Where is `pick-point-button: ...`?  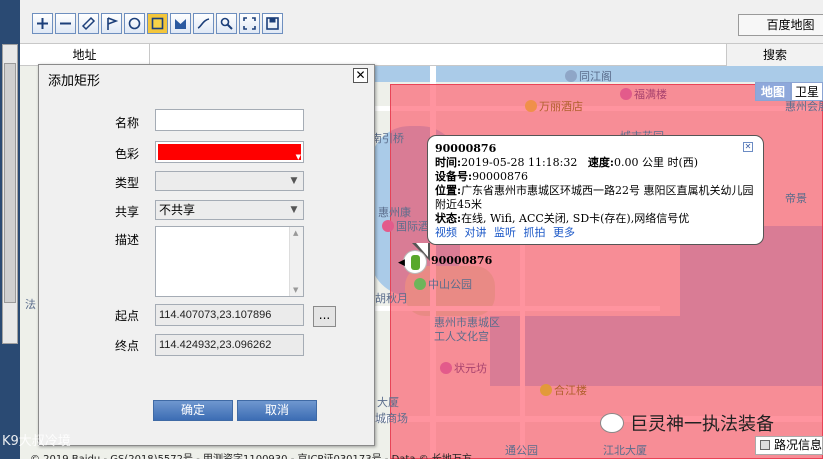
pick-point-button: ... is located at coordinates (324, 316).